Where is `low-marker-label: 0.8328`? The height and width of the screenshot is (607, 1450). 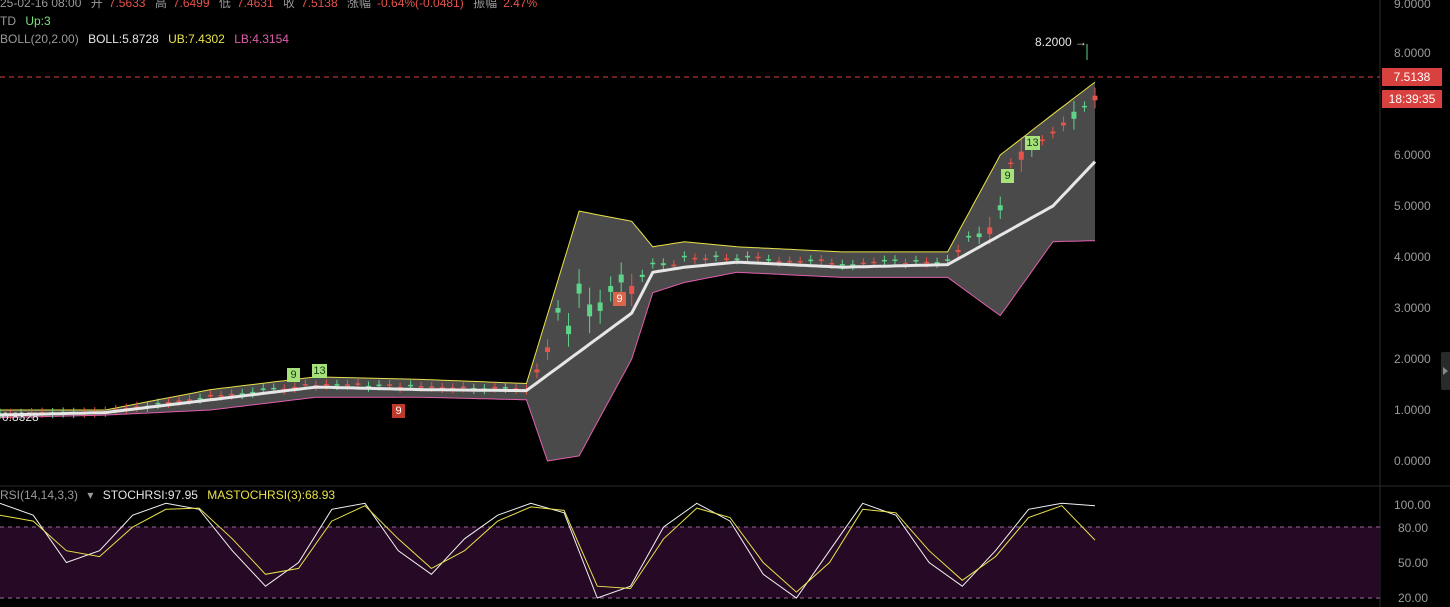 low-marker-label: 0.8328 is located at coordinates (20, 417).